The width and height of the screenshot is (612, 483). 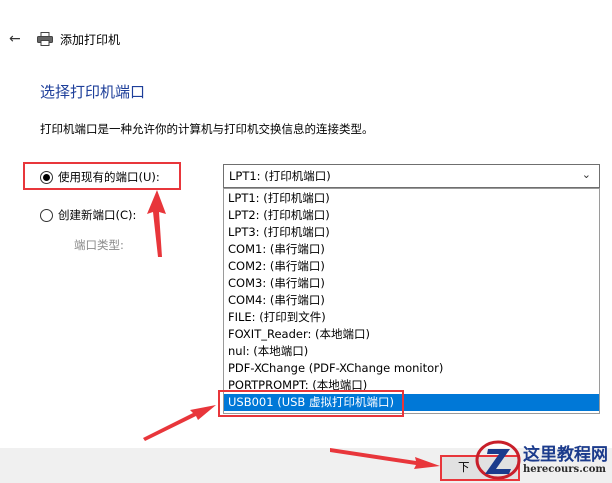 What do you see at coordinates (411, 215) in the screenshot?
I see `port-option: LPT2: (打印机端口)` at bounding box center [411, 215].